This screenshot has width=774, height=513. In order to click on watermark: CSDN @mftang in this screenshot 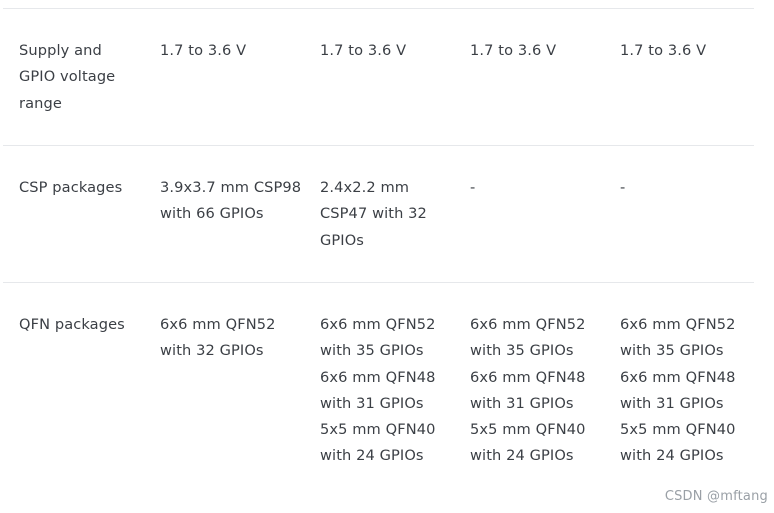, I will do `click(716, 496)`.